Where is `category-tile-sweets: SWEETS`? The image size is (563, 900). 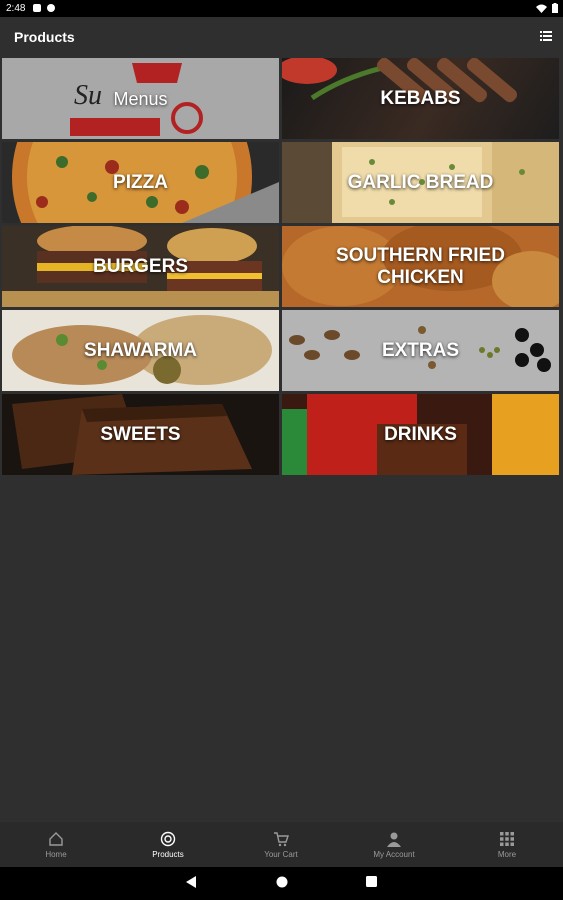 category-tile-sweets: SWEETS is located at coordinates (140, 434).